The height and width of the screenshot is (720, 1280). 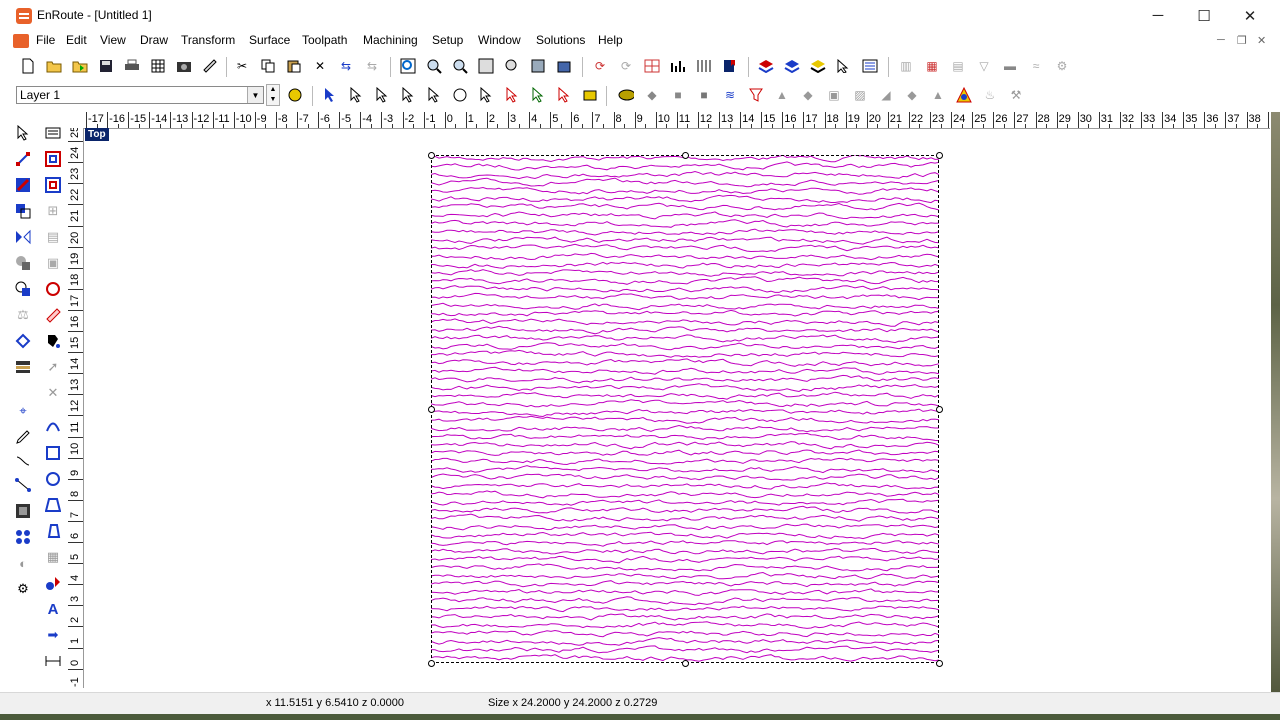 What do you see at coordinates (652, 66) in the screenshot?
I see `layout-icon` at bounding box center [652, 66].